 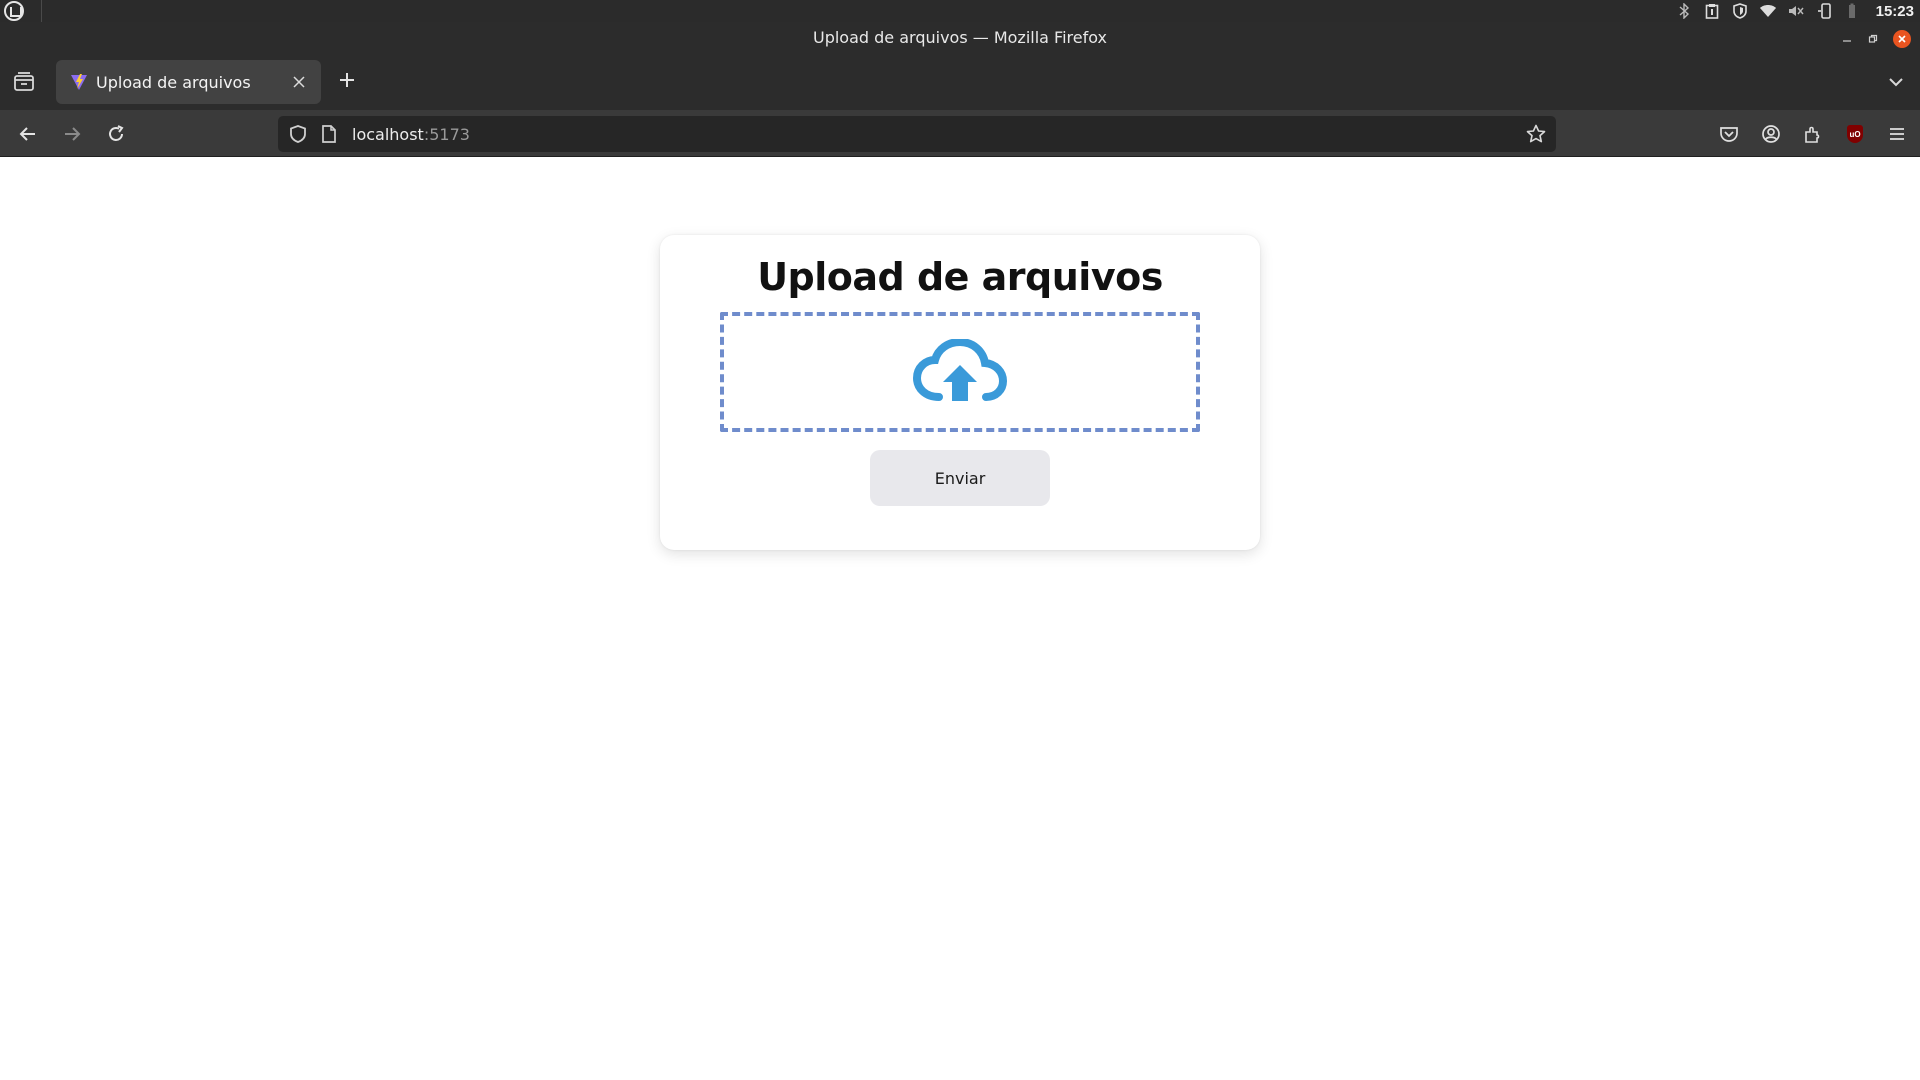 I want to click on send-button: Enviar, so click(x=960, y=478).